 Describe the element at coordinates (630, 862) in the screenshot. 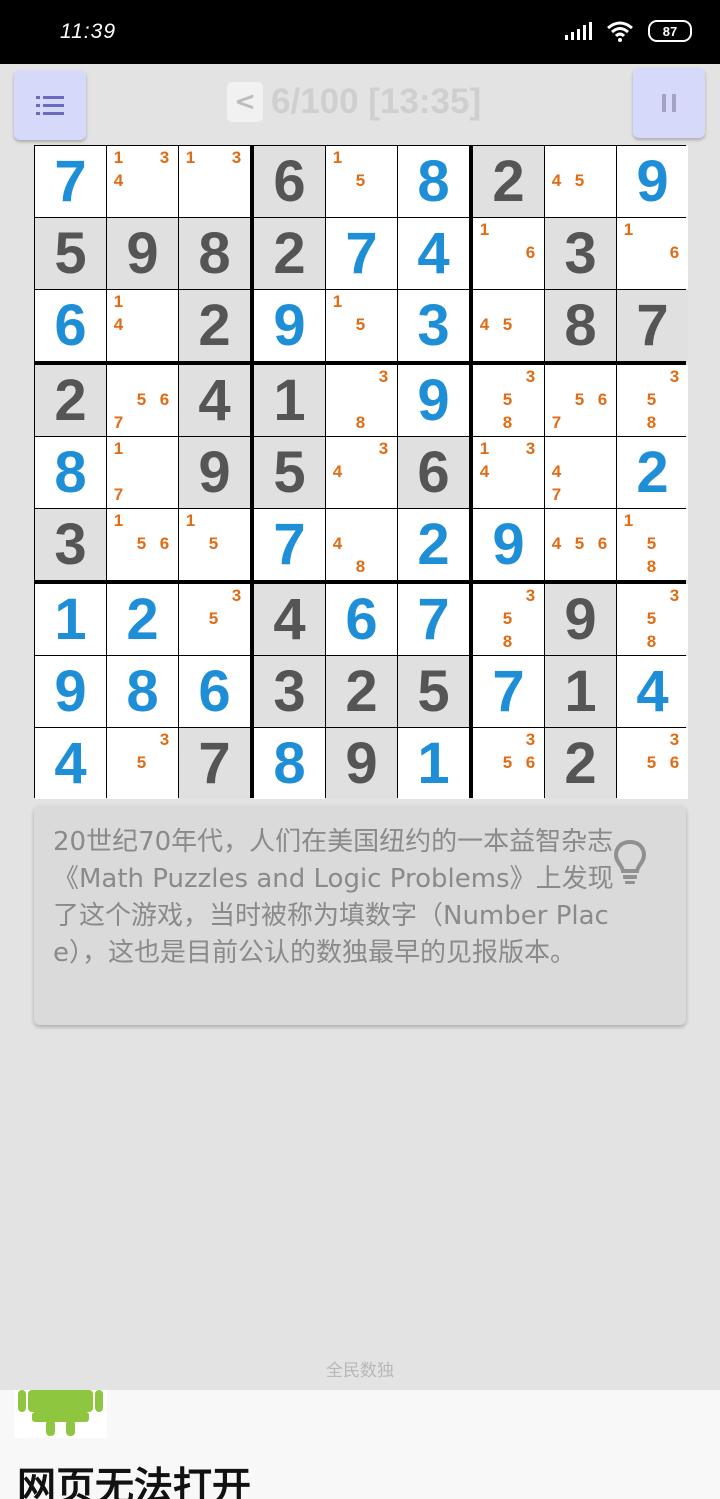

I see `lightbulb-icon` at that location.